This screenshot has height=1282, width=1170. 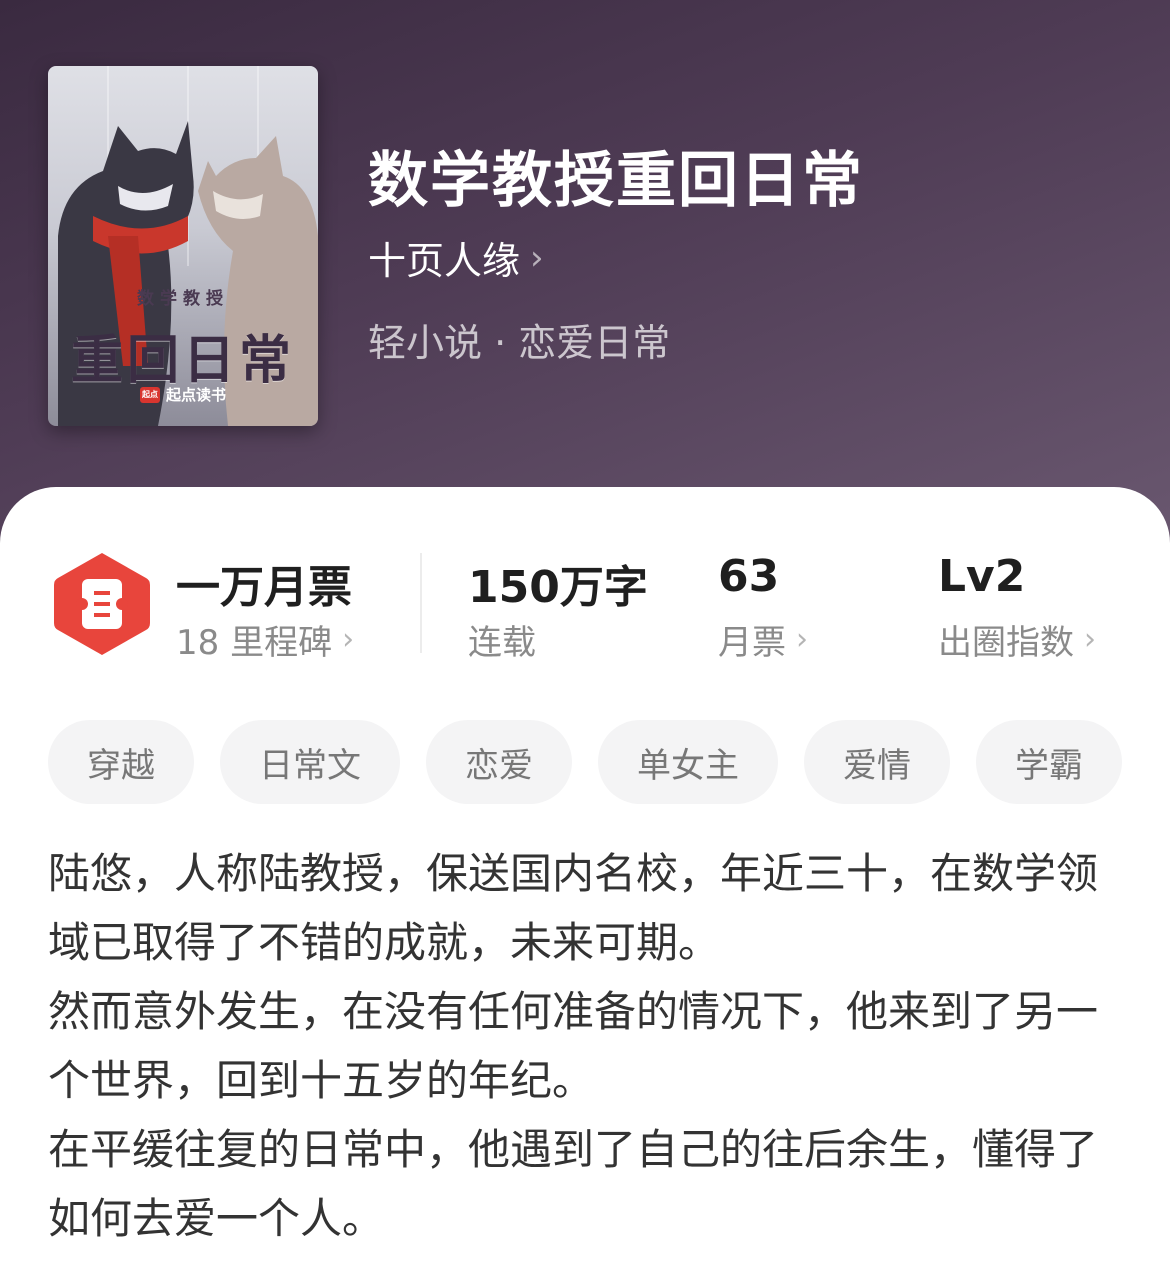 I want to click on author-link: 十页人缘 ›, so click(x=456, y=257).